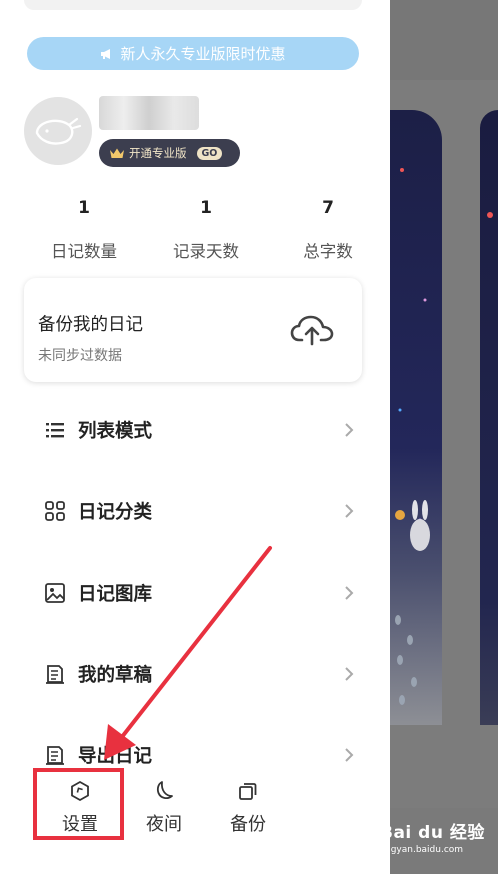 The height and width of the screenshot is (874, 498). I want to click on export-icon, so click(55, 755).